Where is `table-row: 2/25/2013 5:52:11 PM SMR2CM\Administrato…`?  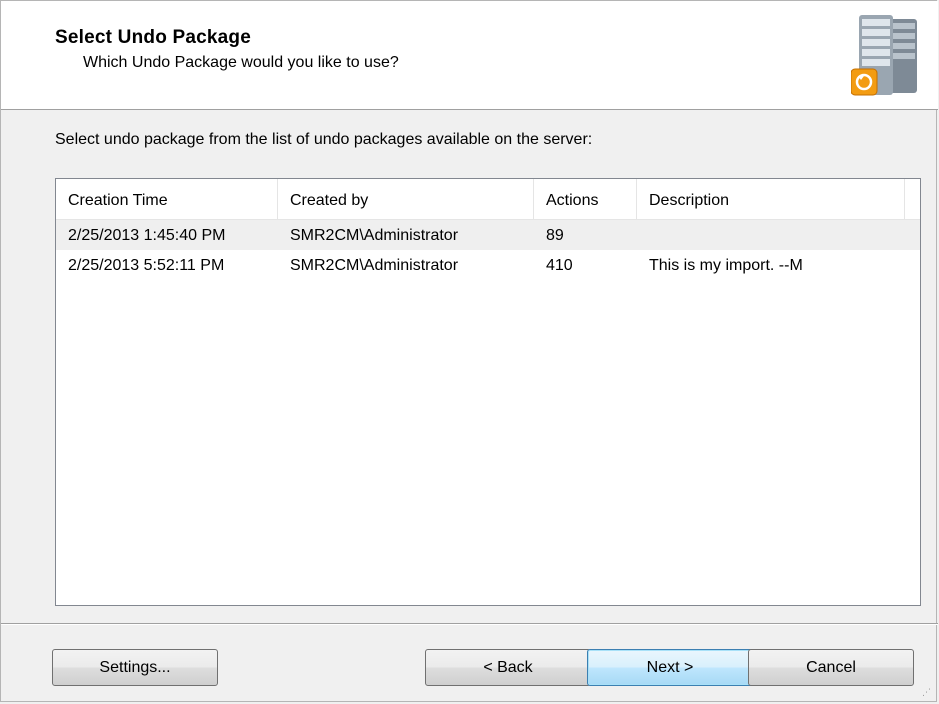
table-row: 2/25/2013 5:52:11 PM SMR2CM\Administrato… is located at coordinates (488, 265).